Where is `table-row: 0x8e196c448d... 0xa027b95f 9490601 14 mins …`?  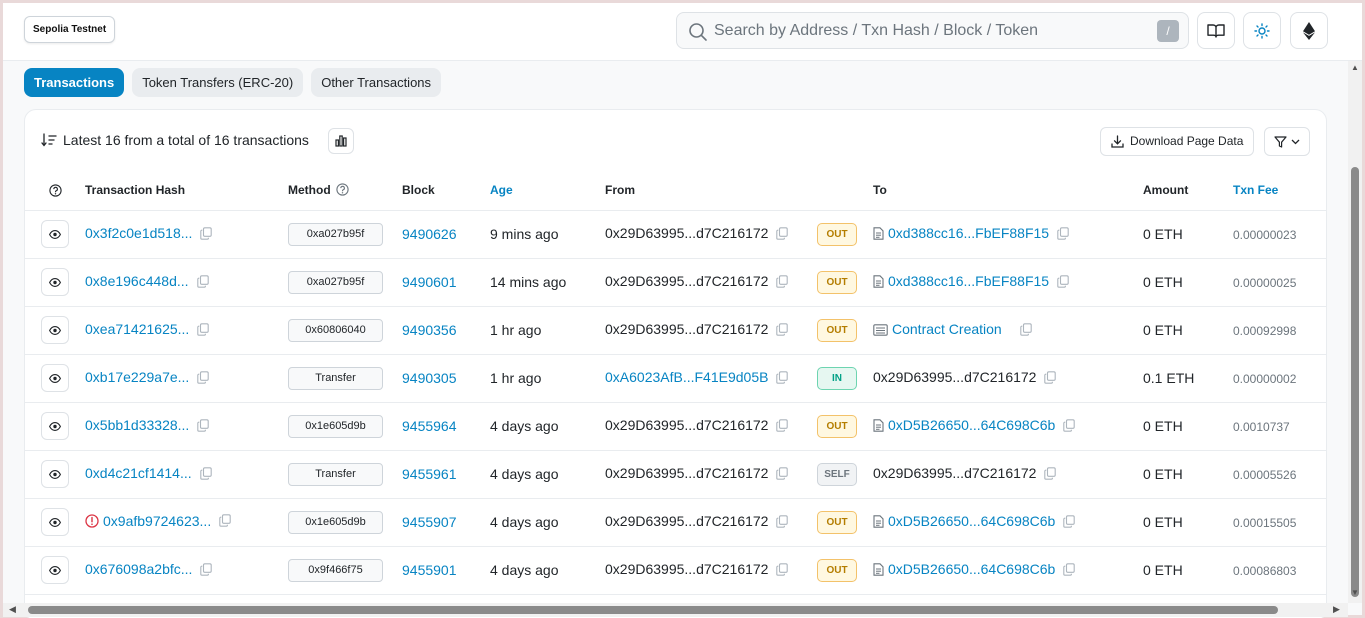
table-row: 0x8e196c448d... 0xa027b95f 9490601 14 mins … is located at coordinates (675, 282).